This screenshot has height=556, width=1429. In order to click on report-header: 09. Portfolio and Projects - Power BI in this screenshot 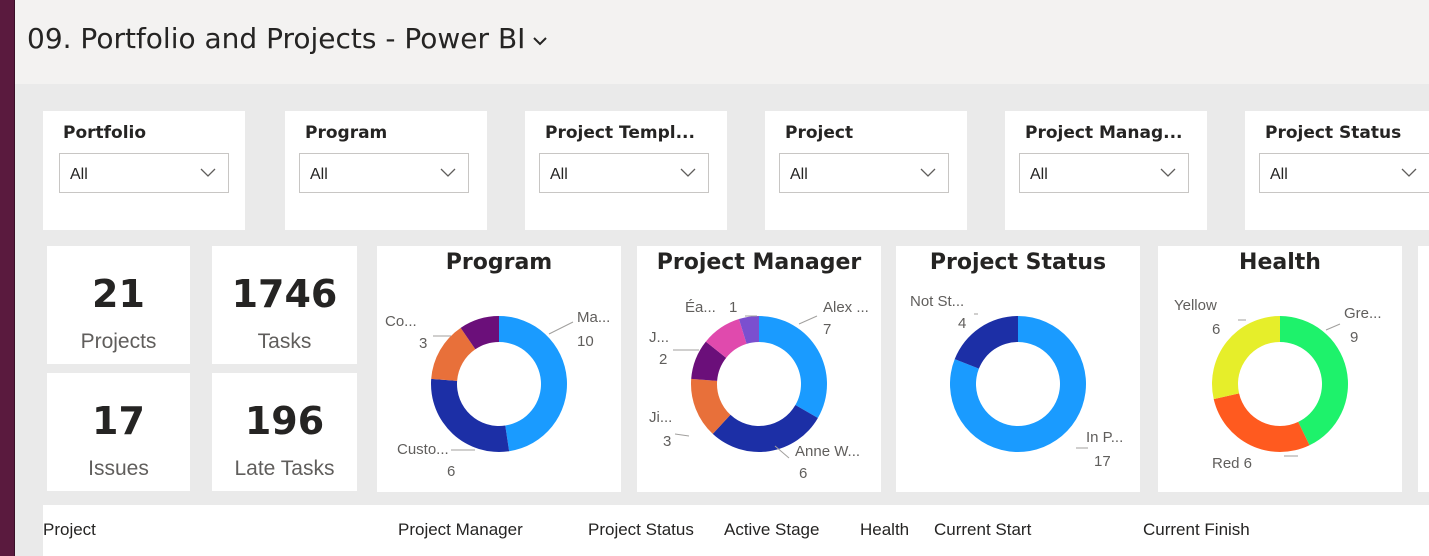, I will do `click(722, 42)`.